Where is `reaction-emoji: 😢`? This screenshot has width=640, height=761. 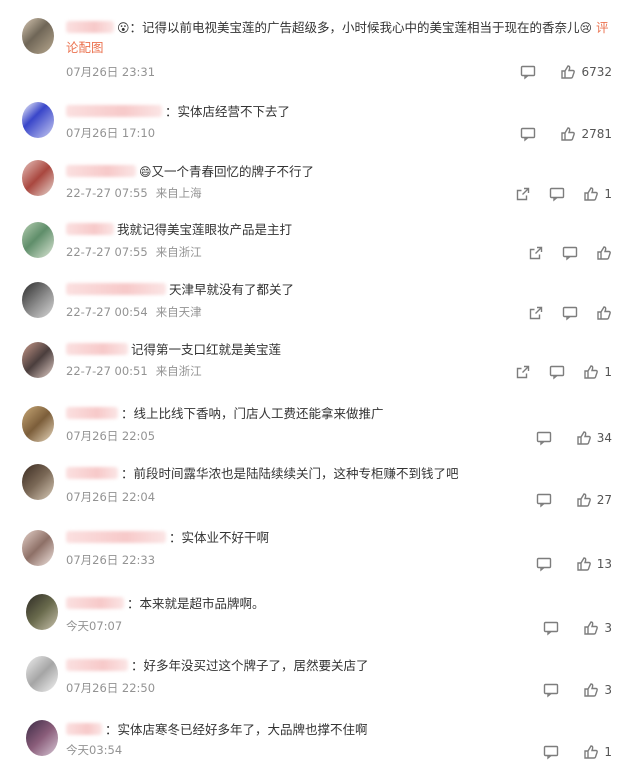 reaction-emoji: 😢 is located at coordinates (586, 28).